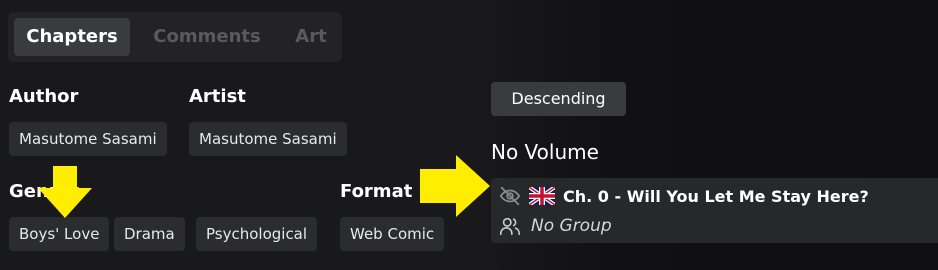 Image resolution: width=938 pixels, height=270 pixels. Describe the element at coordinates (455, 186) in the screenshot. I see `arrow-right-icon` at that location.